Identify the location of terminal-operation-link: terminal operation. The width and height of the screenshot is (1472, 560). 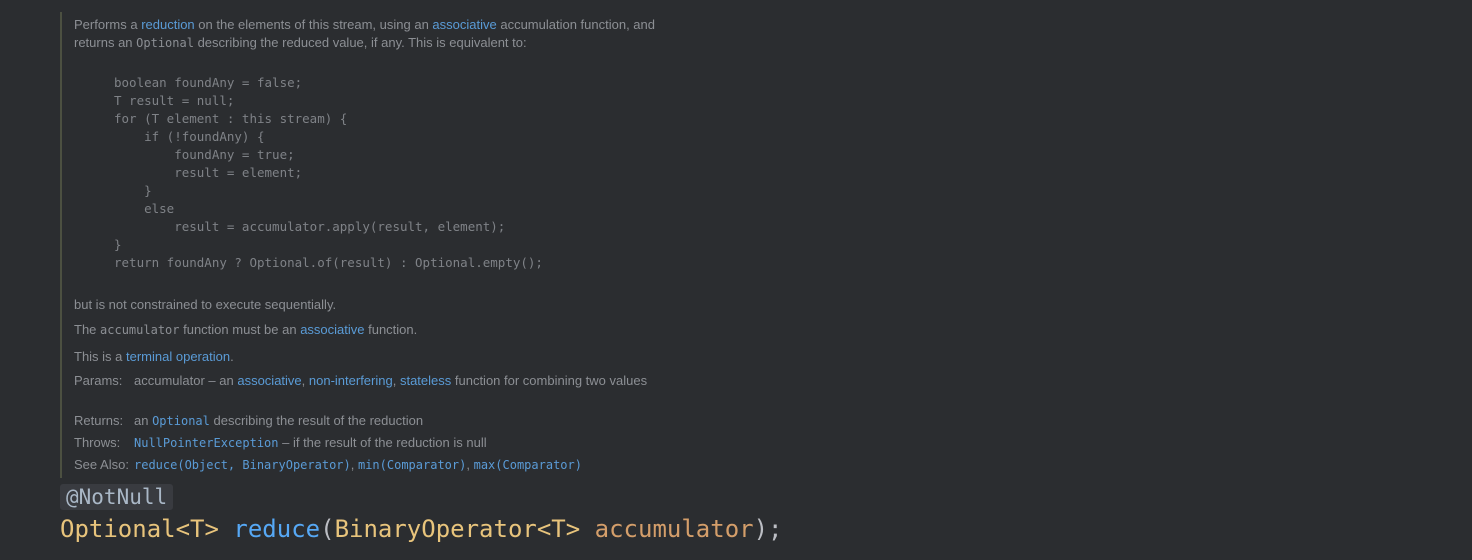
(178, 356).